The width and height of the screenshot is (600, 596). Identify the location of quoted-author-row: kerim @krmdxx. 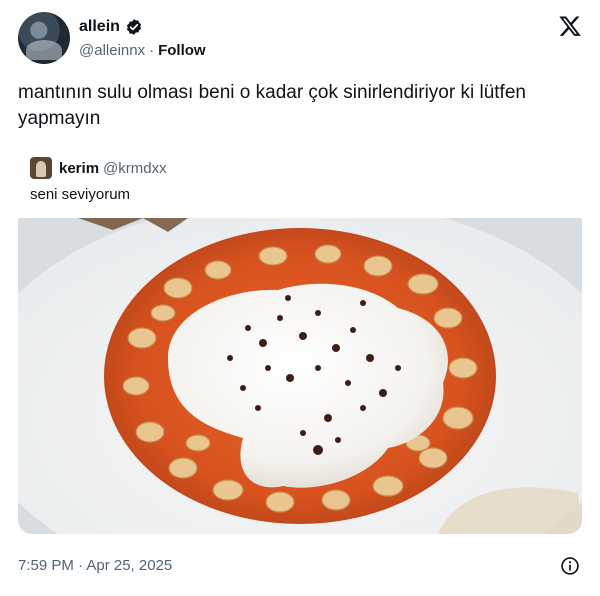
(98, 168).